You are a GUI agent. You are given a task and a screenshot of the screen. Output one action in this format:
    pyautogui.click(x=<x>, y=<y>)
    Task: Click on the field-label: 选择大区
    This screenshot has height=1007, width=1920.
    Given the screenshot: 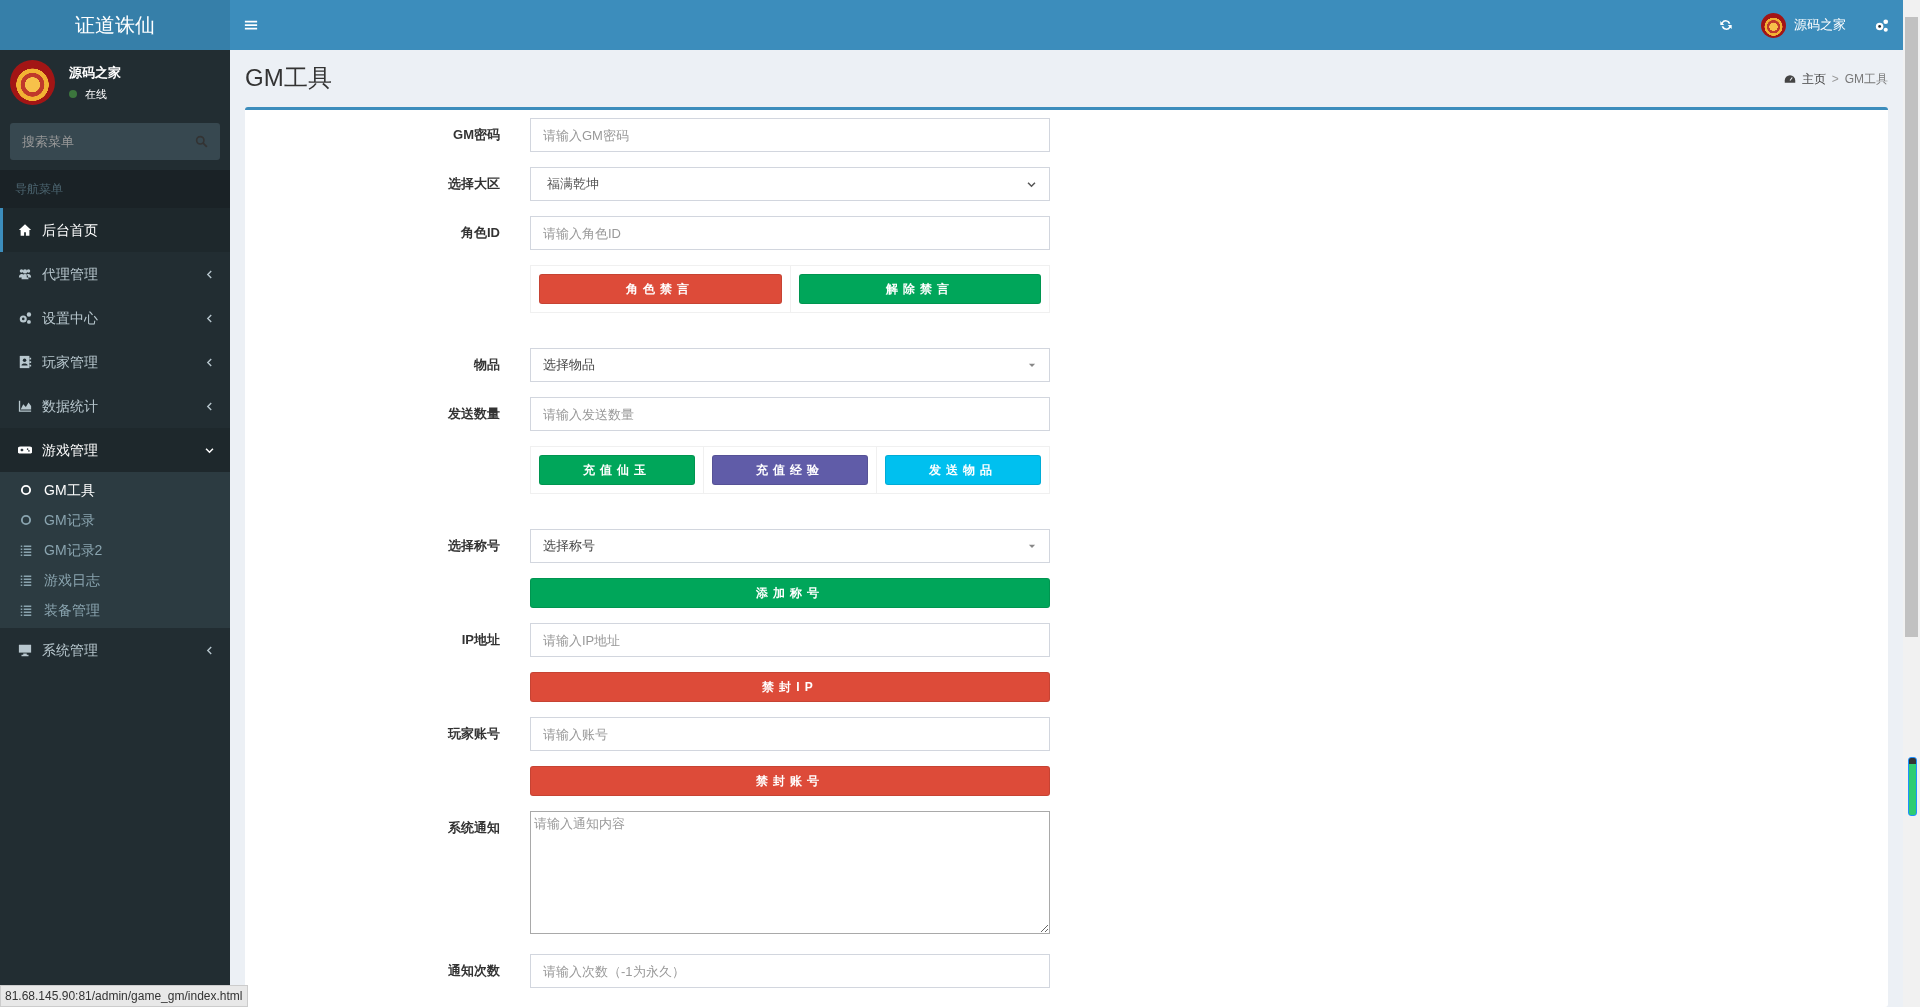 What is the action you would take?
    pyautogui.click(x=473, y=184)
    